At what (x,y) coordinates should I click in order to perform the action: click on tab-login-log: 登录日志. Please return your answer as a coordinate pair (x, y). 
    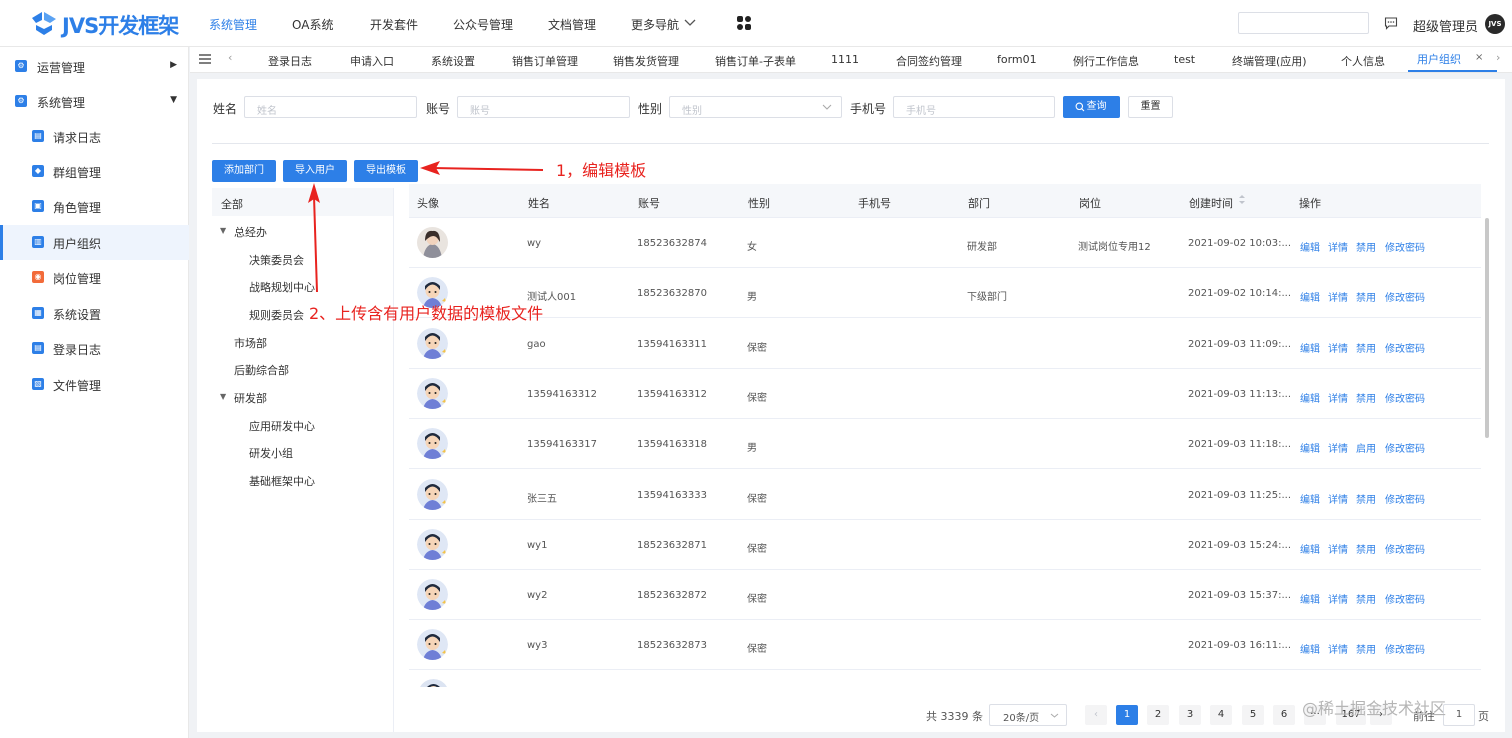
    Looking at the image, I should click on (290, 61).